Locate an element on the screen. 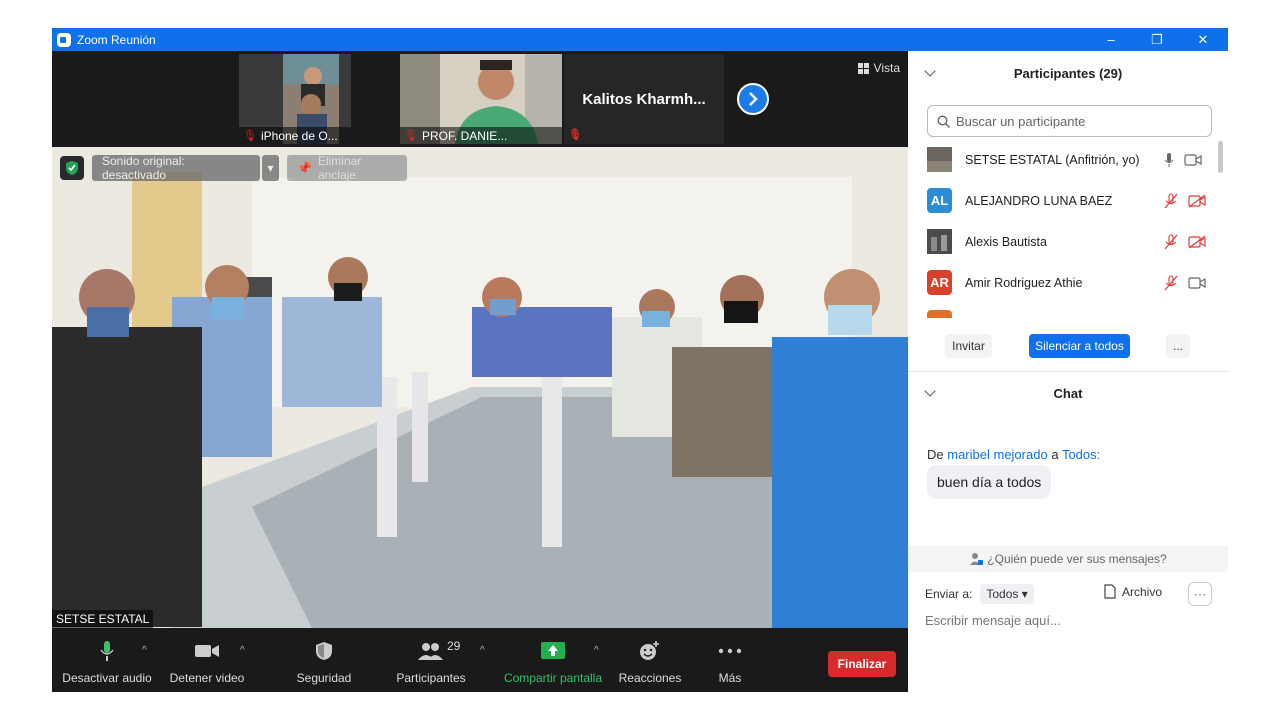 This screenshot has width=1280, height=720. participant-name: Amir Rodriguez Athie is located at coordinates (1024, 282).